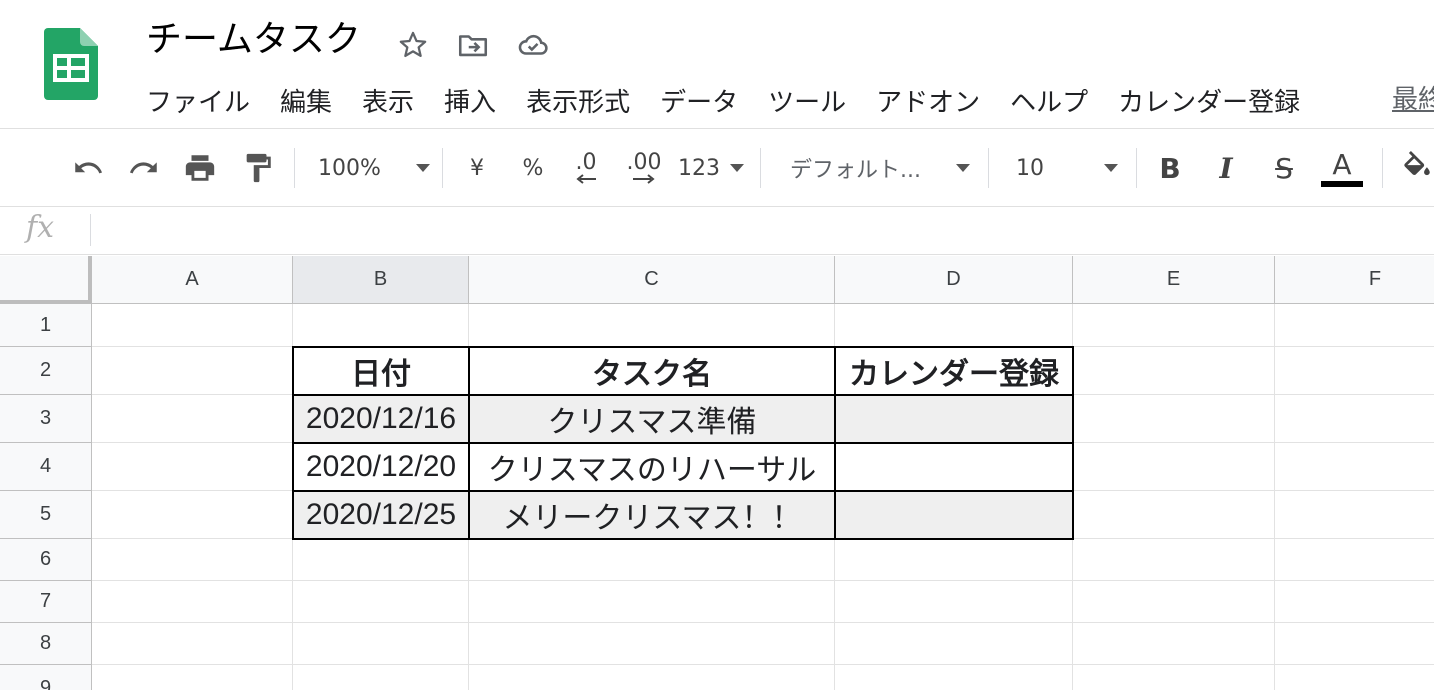 The width and height of the screenshot is (1434, 690). I want to click on table-cell-date: 2020/12/25, so click(381, 515).